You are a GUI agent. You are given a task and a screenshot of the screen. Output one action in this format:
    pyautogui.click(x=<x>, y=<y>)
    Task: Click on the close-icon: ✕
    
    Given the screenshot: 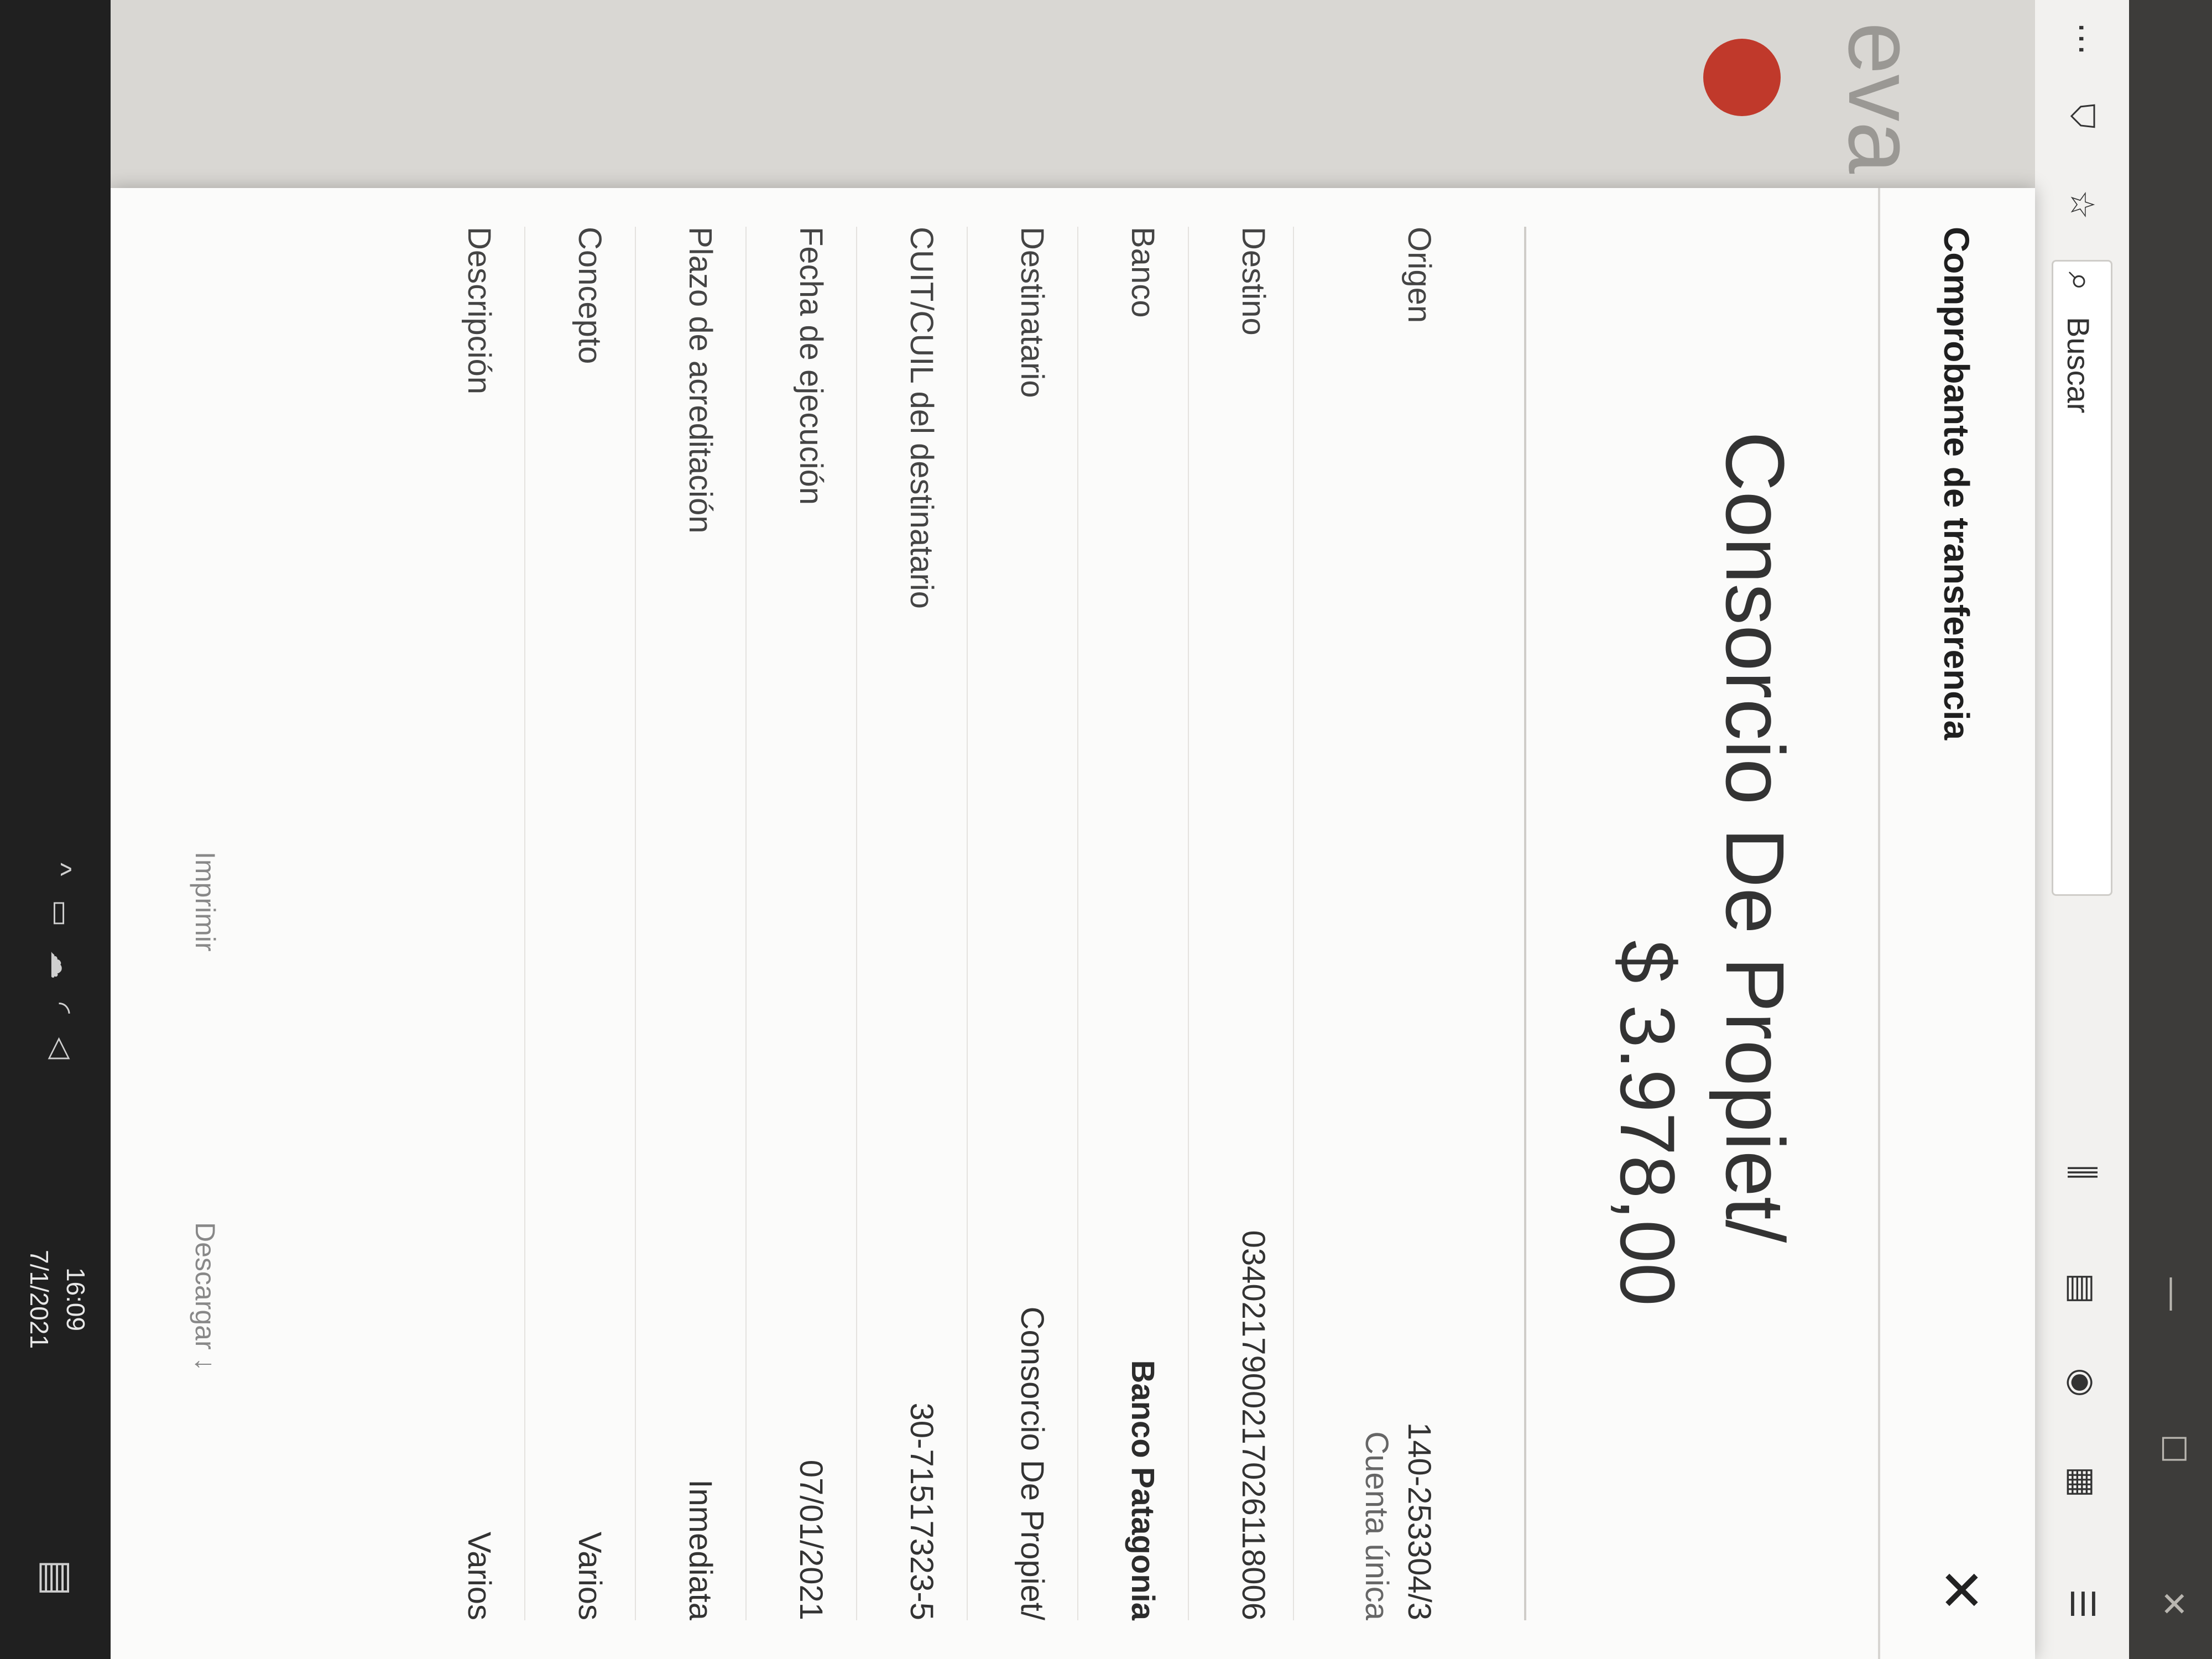 What is the action you would take?
    pyautogui.click(x=2173, y=1604)
    